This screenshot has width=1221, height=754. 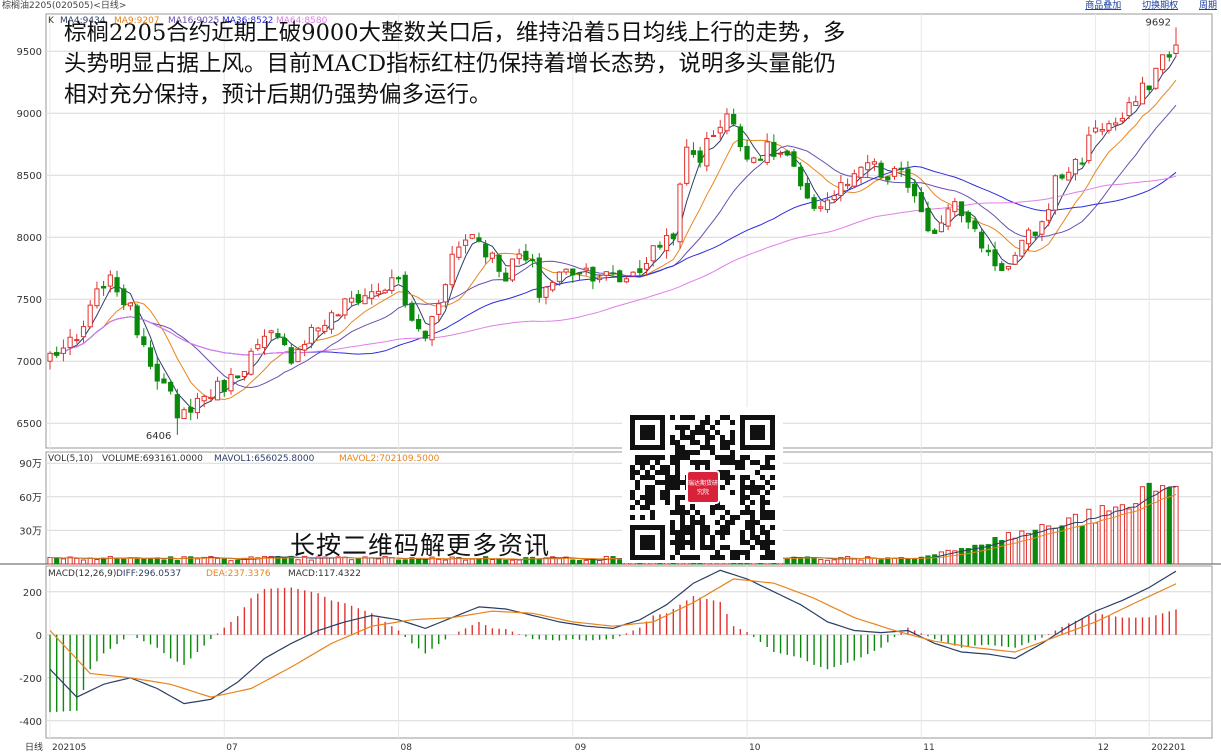 What do you see at coordinates (70, 459) in the screenshot?
I see `volume-legend-item: VOL(5,10)` at bounding box center [70, 459].